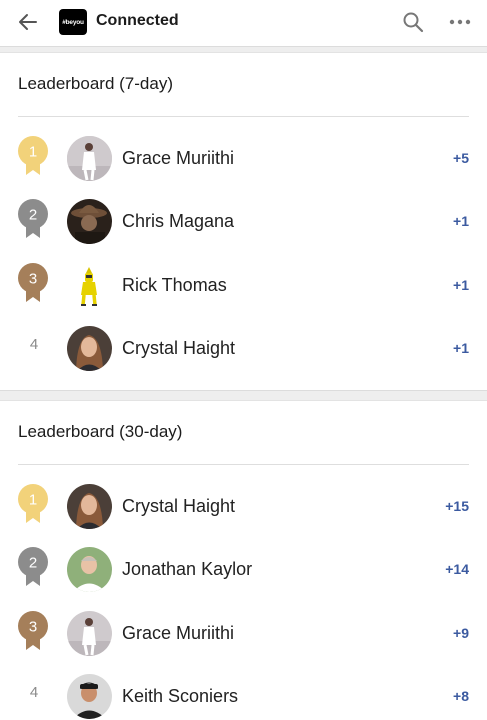  What do you see at coordinates (95, 83) in the screenshot?
I see `section-title: Leaderboard (7-day)` at bounding box center [95, 83].